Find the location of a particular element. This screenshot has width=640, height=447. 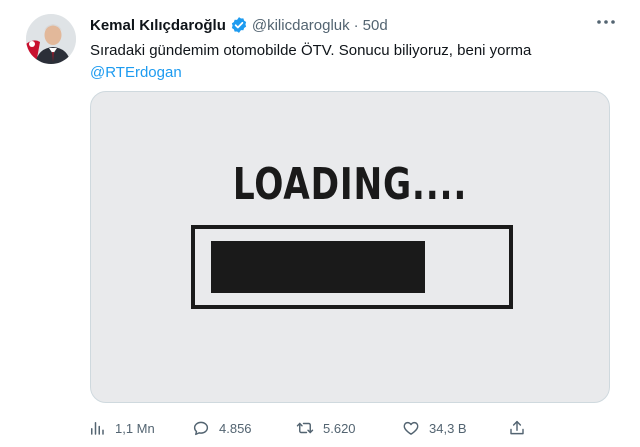

mention-link: @RTErdogan is located at coordinates (350, 73).